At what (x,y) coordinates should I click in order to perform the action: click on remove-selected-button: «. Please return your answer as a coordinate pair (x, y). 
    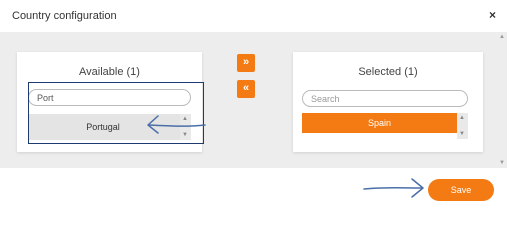
    Looking at the image, I should click on (246, 89).